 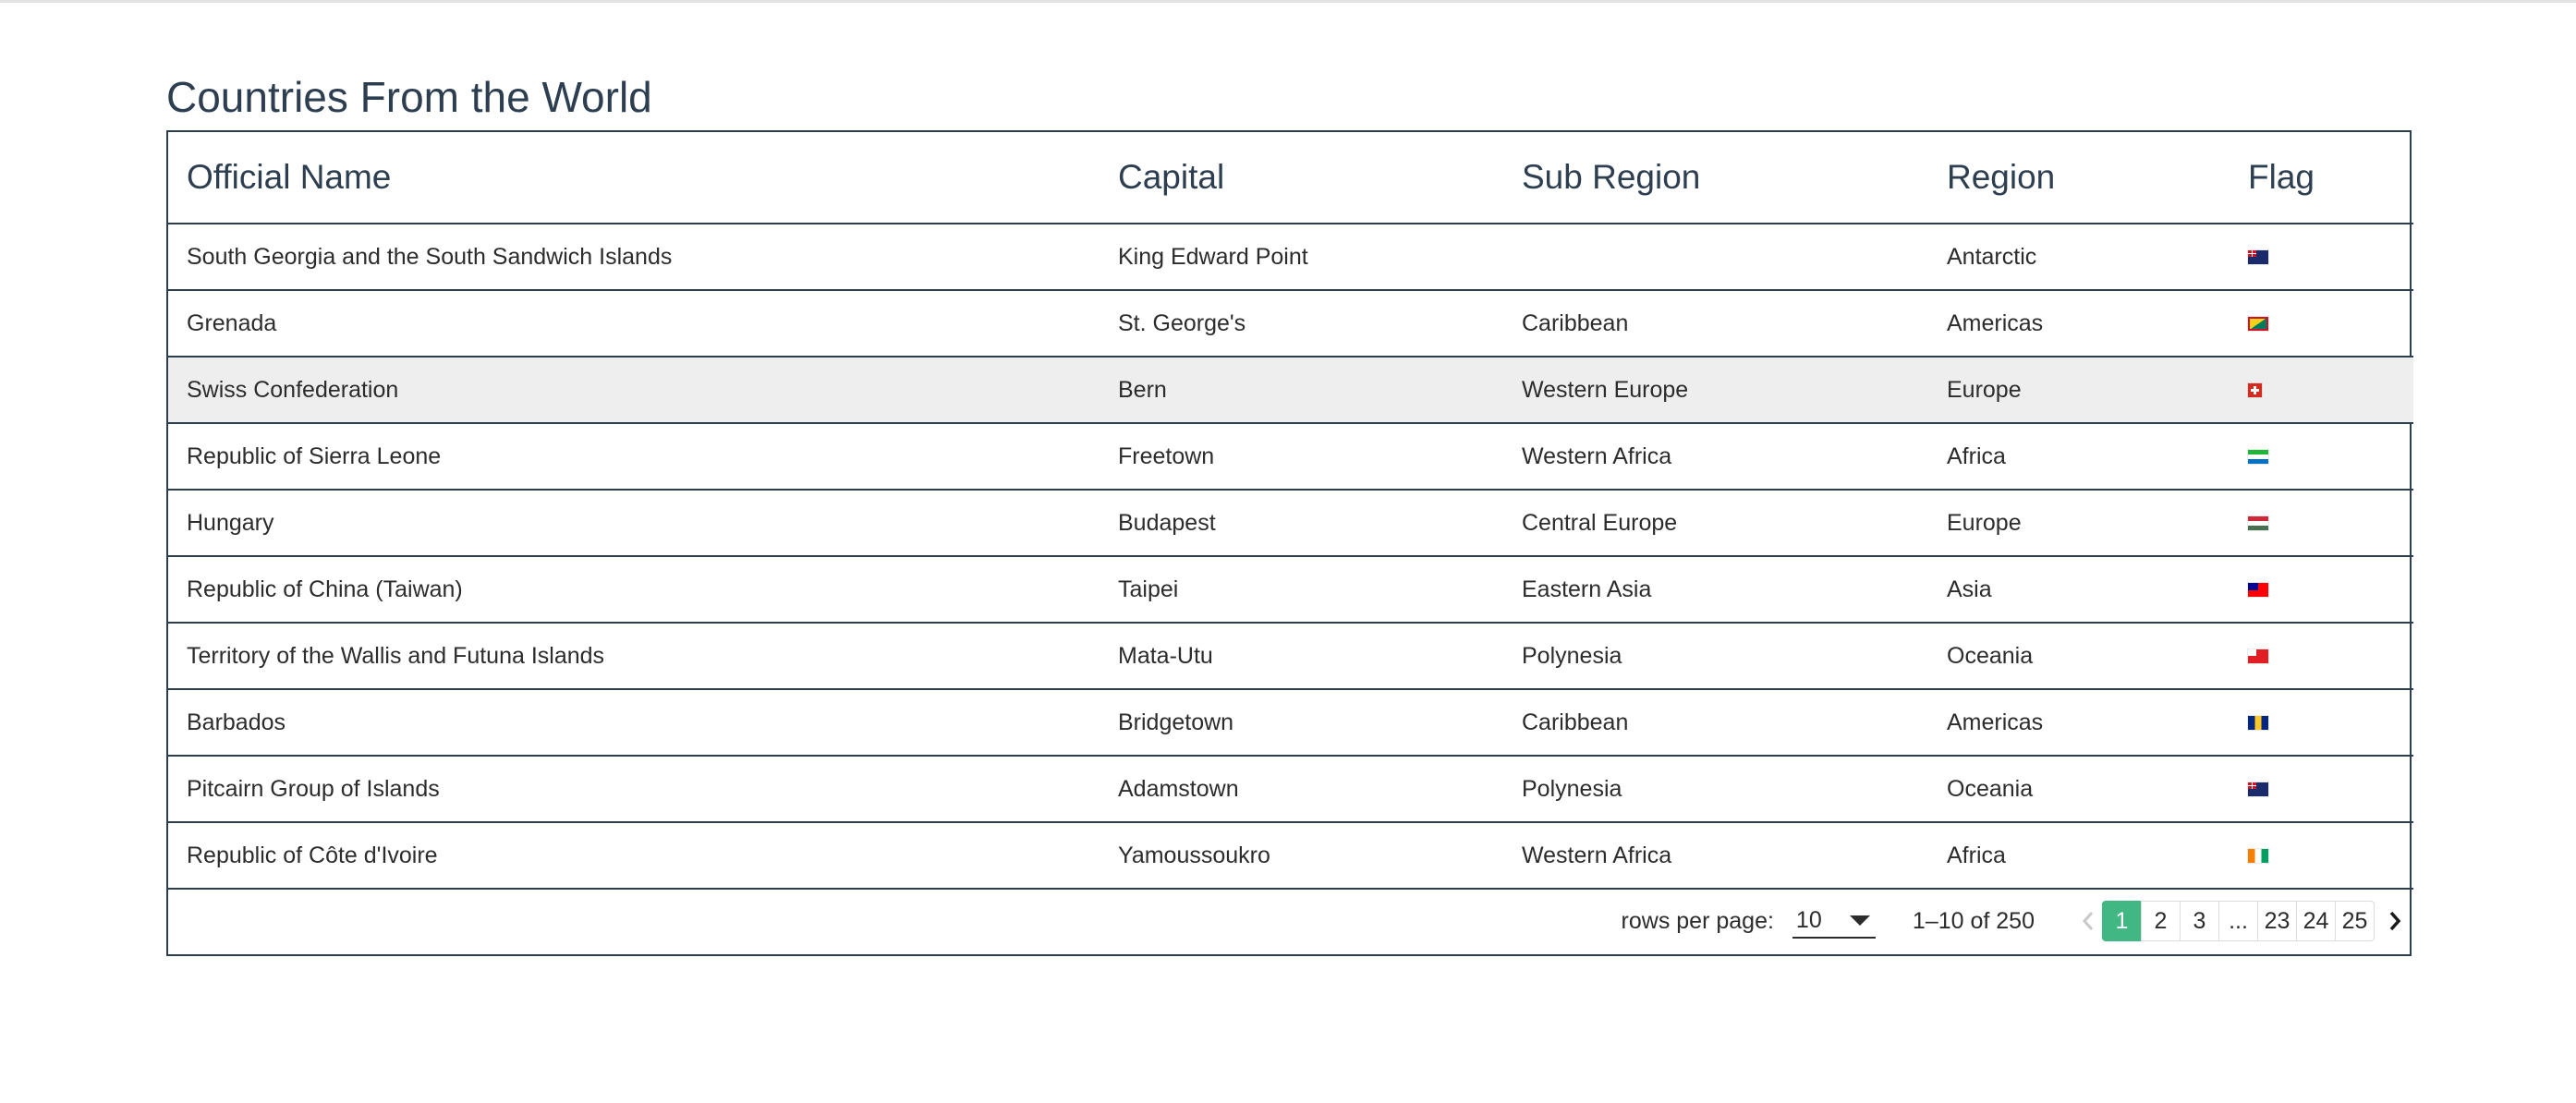 I want to click on page-button-2: 2, so click(x=2161, y=921).